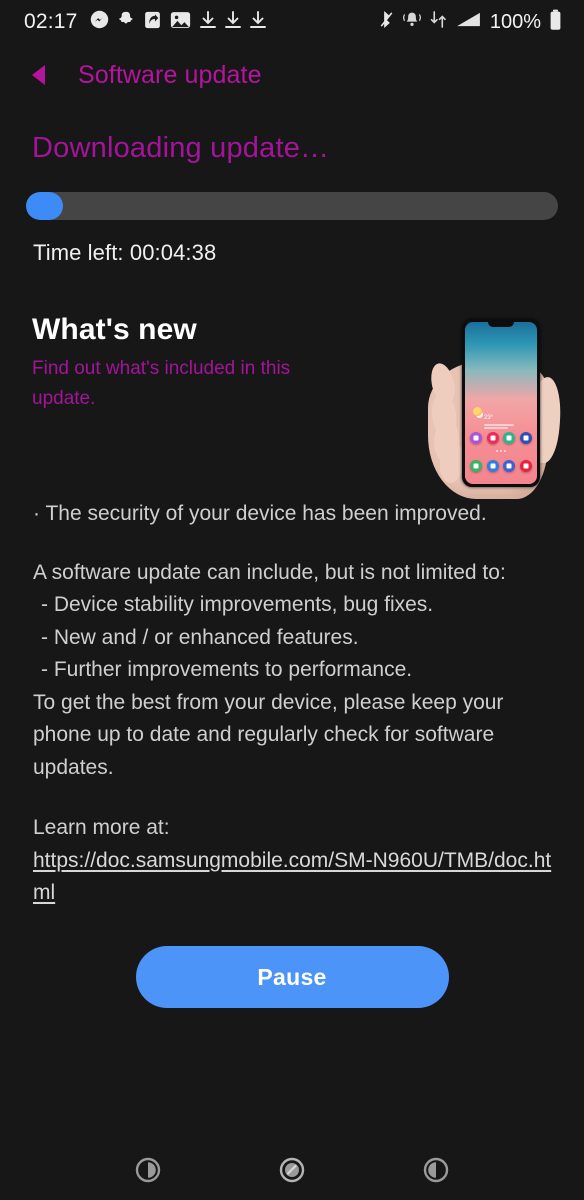 The width and height of the screenshot is (584, 1200). Describe the element at coordinates (436, 1170) in the screenshot. I see `back-circle-icon` at that location.